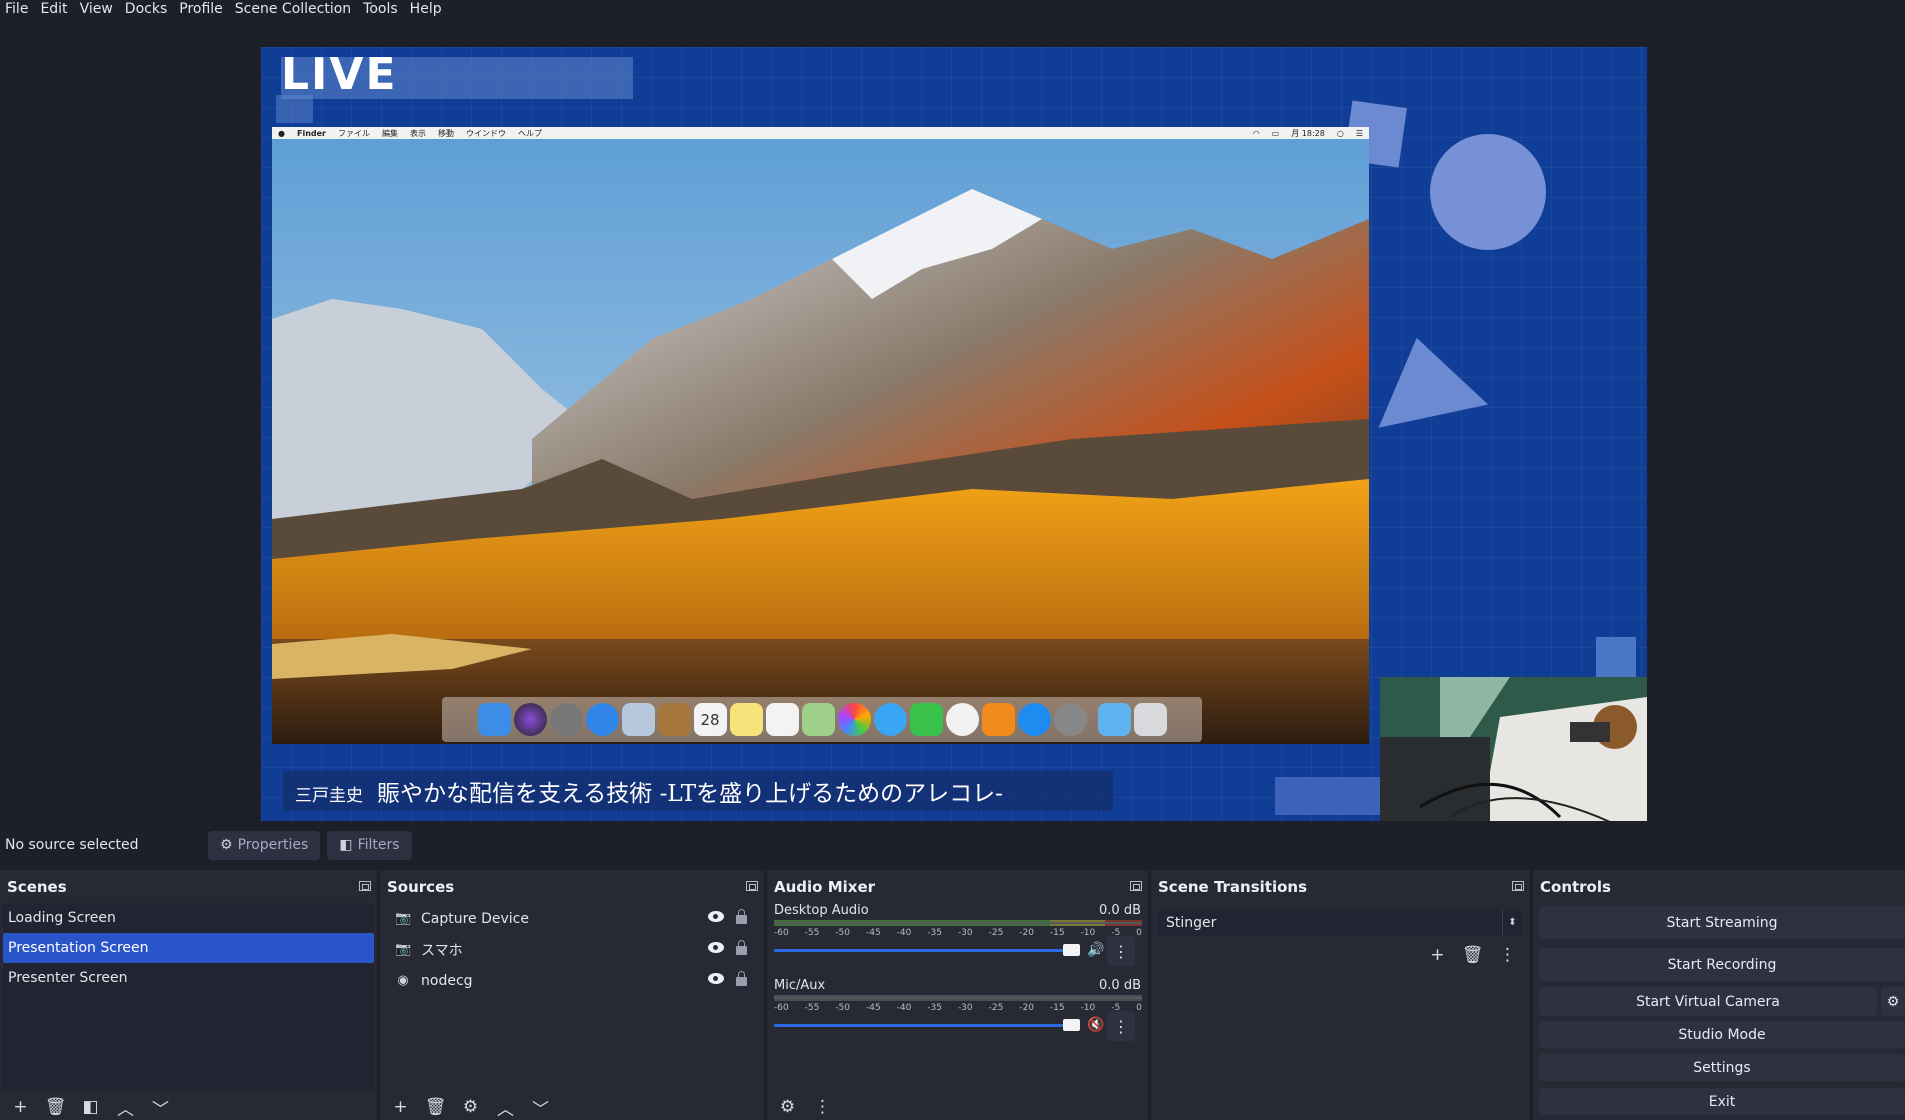  I want to click on remove-source-button: 🗑, so click(435, 1107).